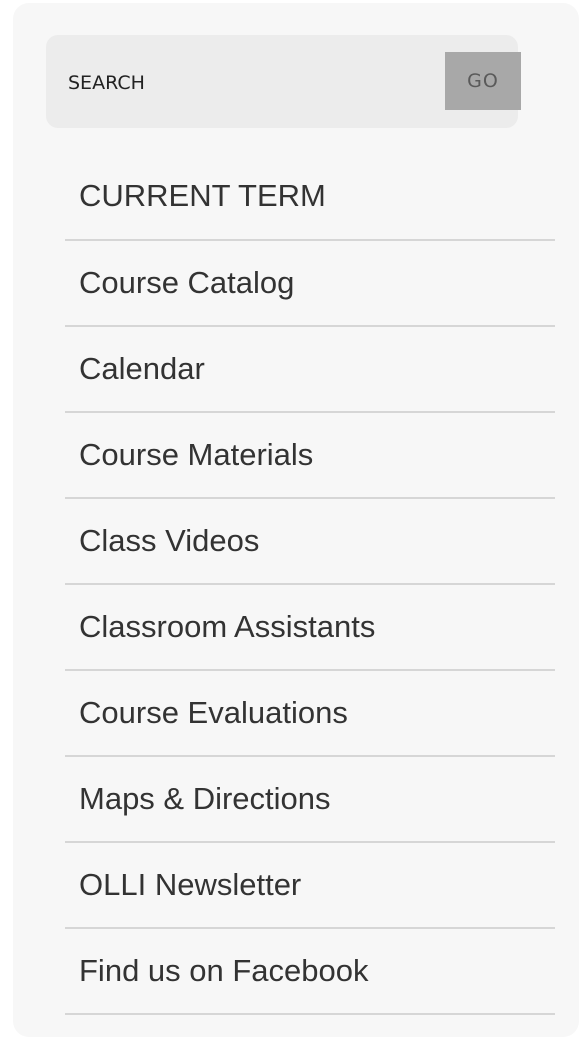 The width and height of the screenshot is (581, 1040). I want to click on sidebar-item-olli-newsletter: OLLI Newsletter, so click(310, 886).